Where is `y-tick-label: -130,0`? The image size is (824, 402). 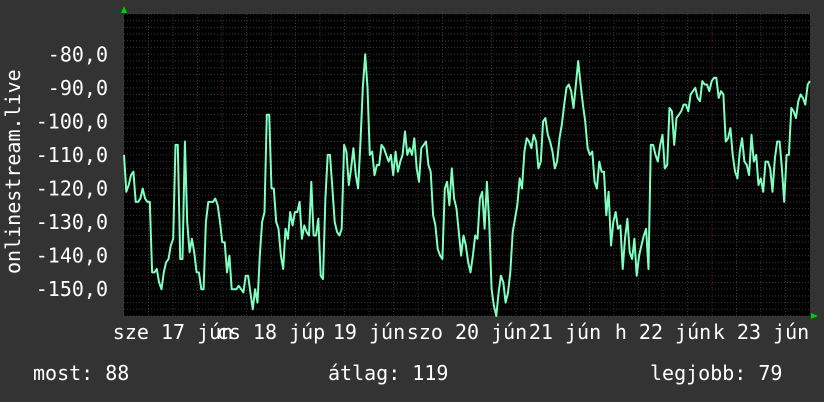
y-tick-label: -130,0 is located at coordinates (72, 222).